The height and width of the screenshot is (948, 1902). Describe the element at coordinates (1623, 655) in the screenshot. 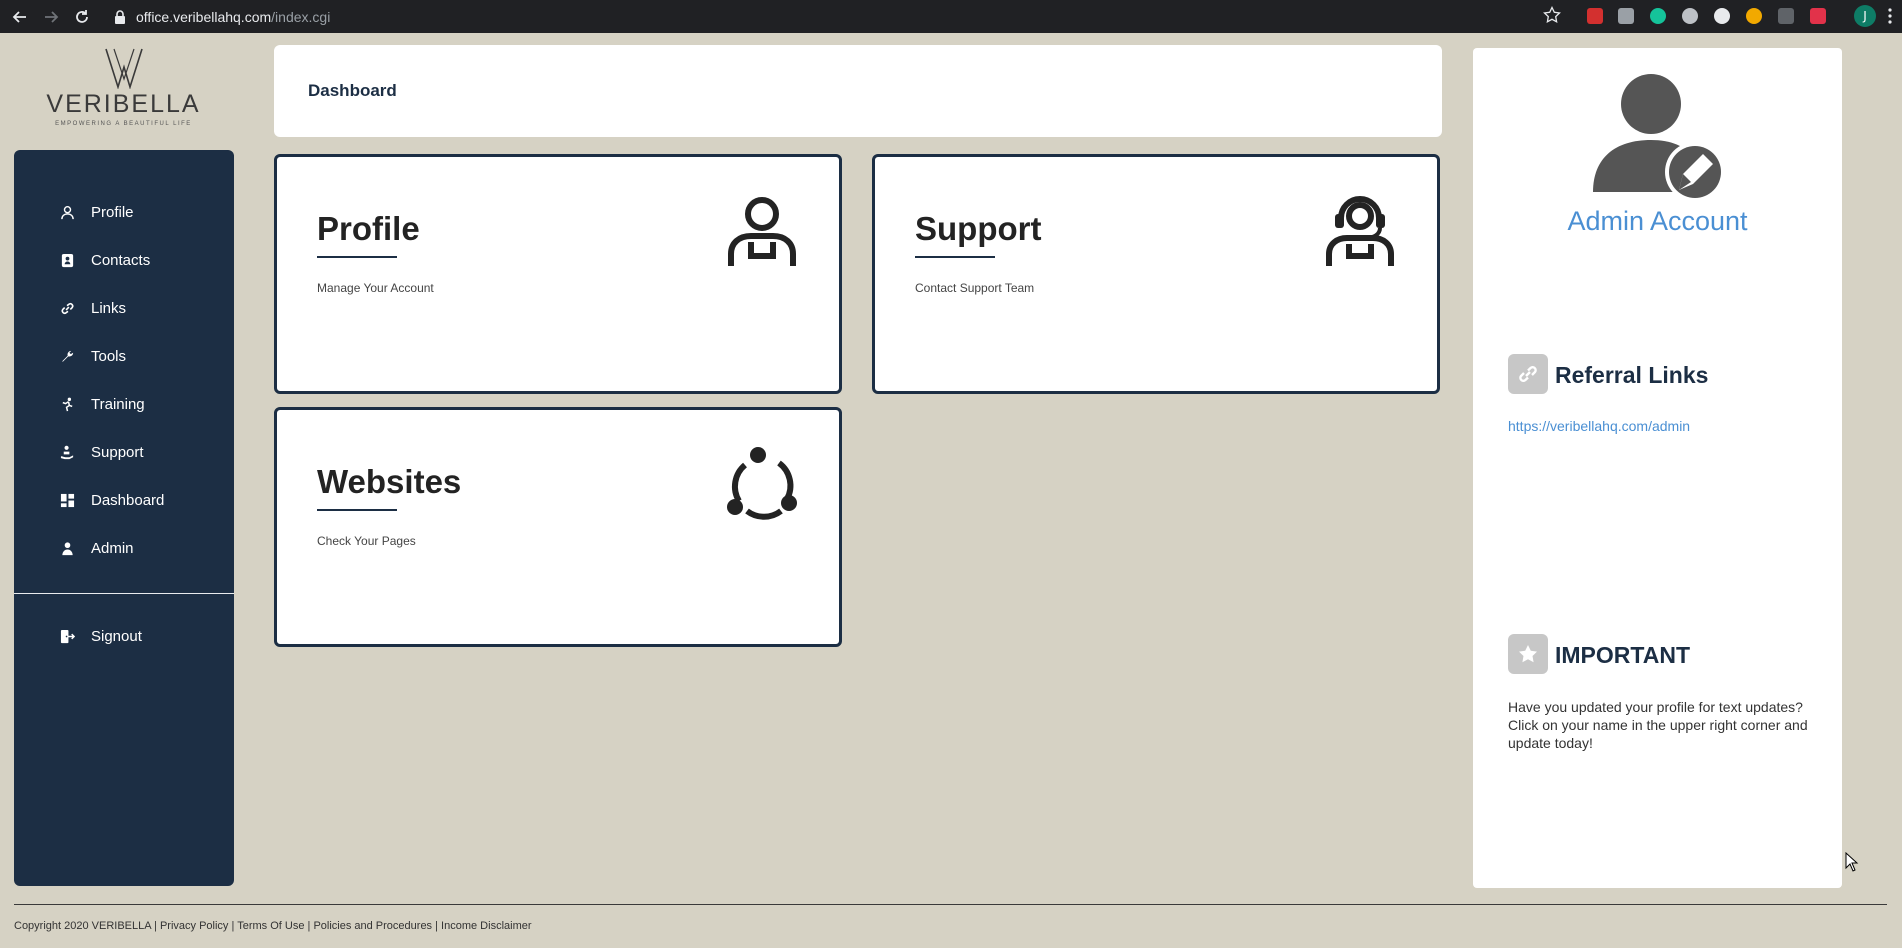

I see `important-title: IMPORTANT` at that location.